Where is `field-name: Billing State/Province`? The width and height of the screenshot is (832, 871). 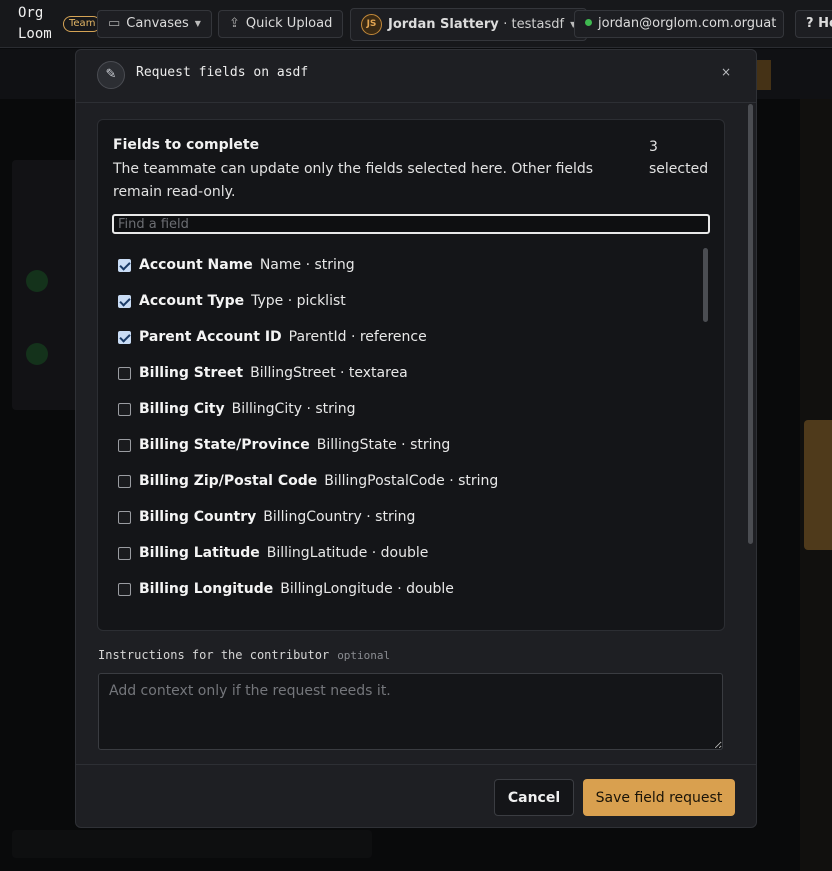
field-name: Billing State/Province is located at coordinates (224, 445).